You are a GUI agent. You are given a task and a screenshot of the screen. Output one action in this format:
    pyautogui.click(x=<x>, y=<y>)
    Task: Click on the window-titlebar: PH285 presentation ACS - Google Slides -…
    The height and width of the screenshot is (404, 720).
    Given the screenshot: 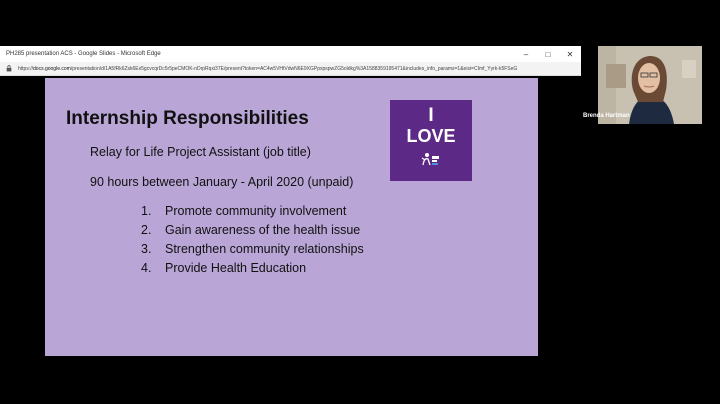 What is the action you would take?
    pyautogui.click(x=290, y=54)
    